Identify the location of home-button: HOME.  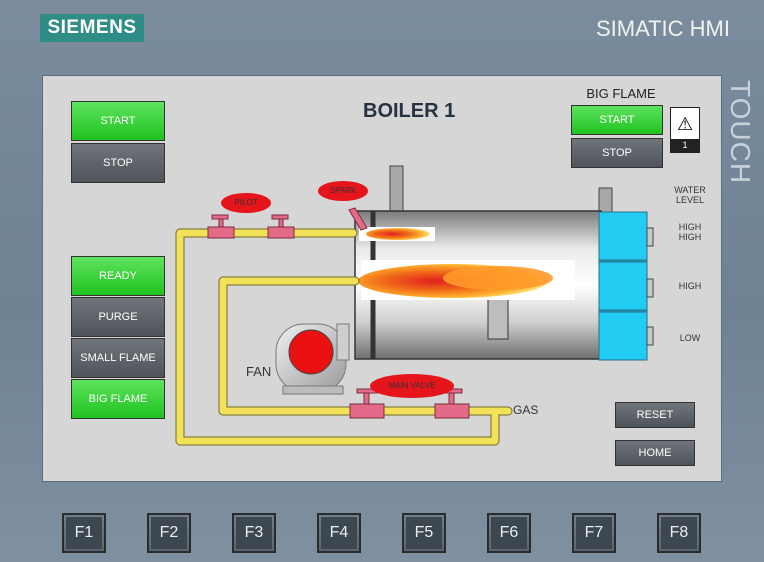
(655, 453).